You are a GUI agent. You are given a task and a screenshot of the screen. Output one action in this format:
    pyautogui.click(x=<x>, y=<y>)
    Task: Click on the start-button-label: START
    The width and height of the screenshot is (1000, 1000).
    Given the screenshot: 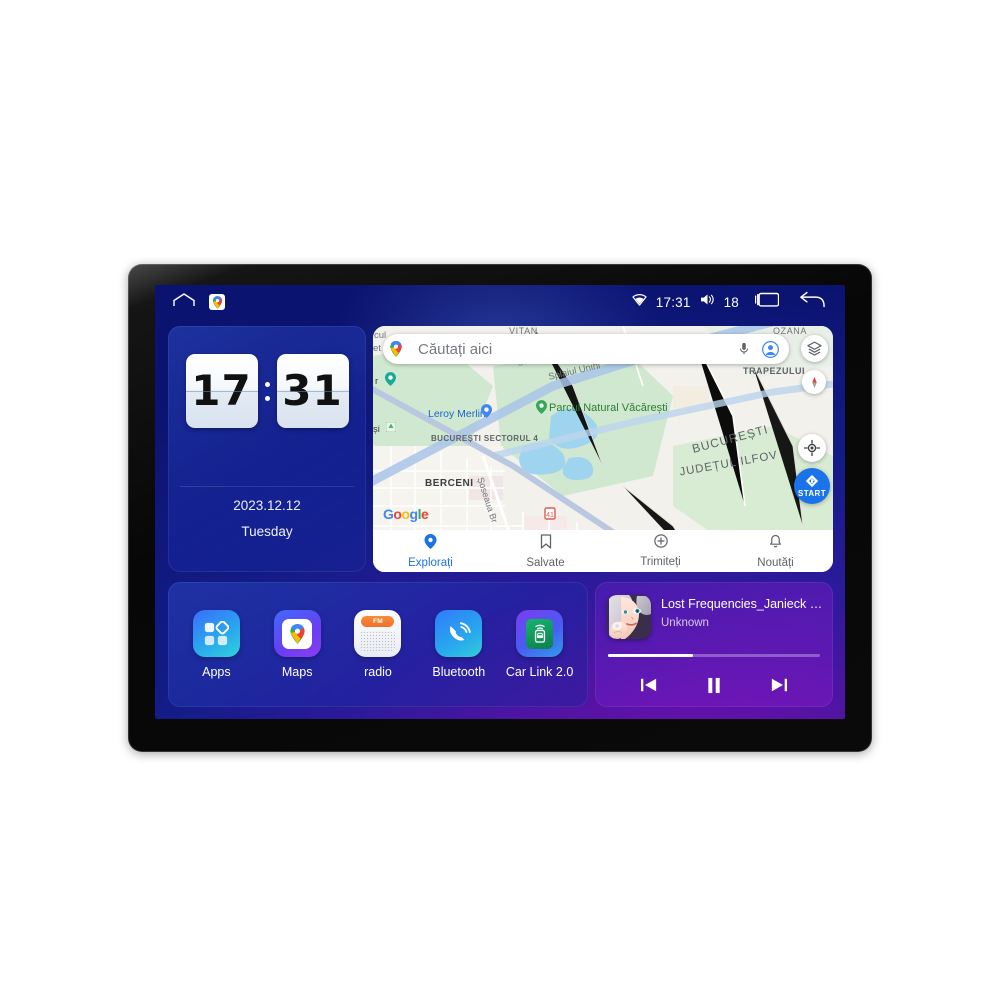 What is the action you would take?
    pyautogui.click(x=812, y=493)
    